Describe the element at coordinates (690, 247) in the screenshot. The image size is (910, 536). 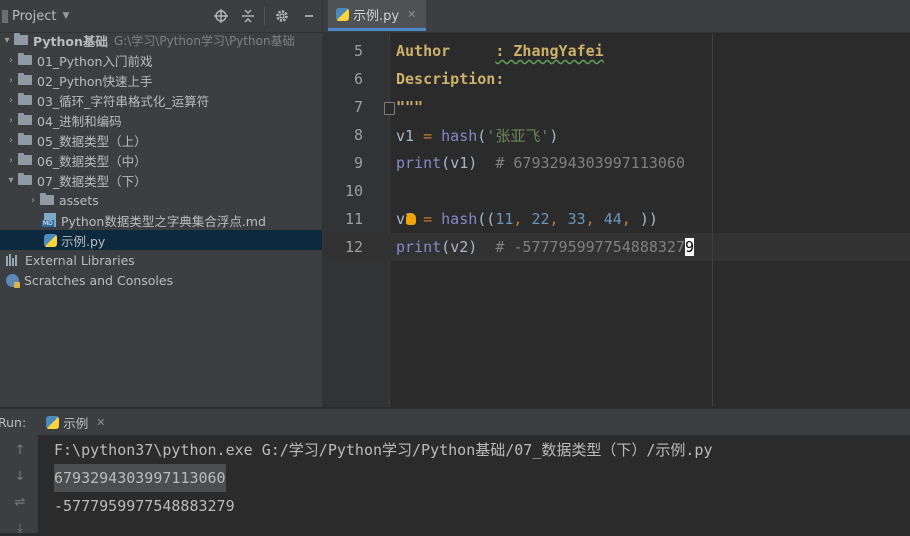
I see `text-caret: 9` at that location.